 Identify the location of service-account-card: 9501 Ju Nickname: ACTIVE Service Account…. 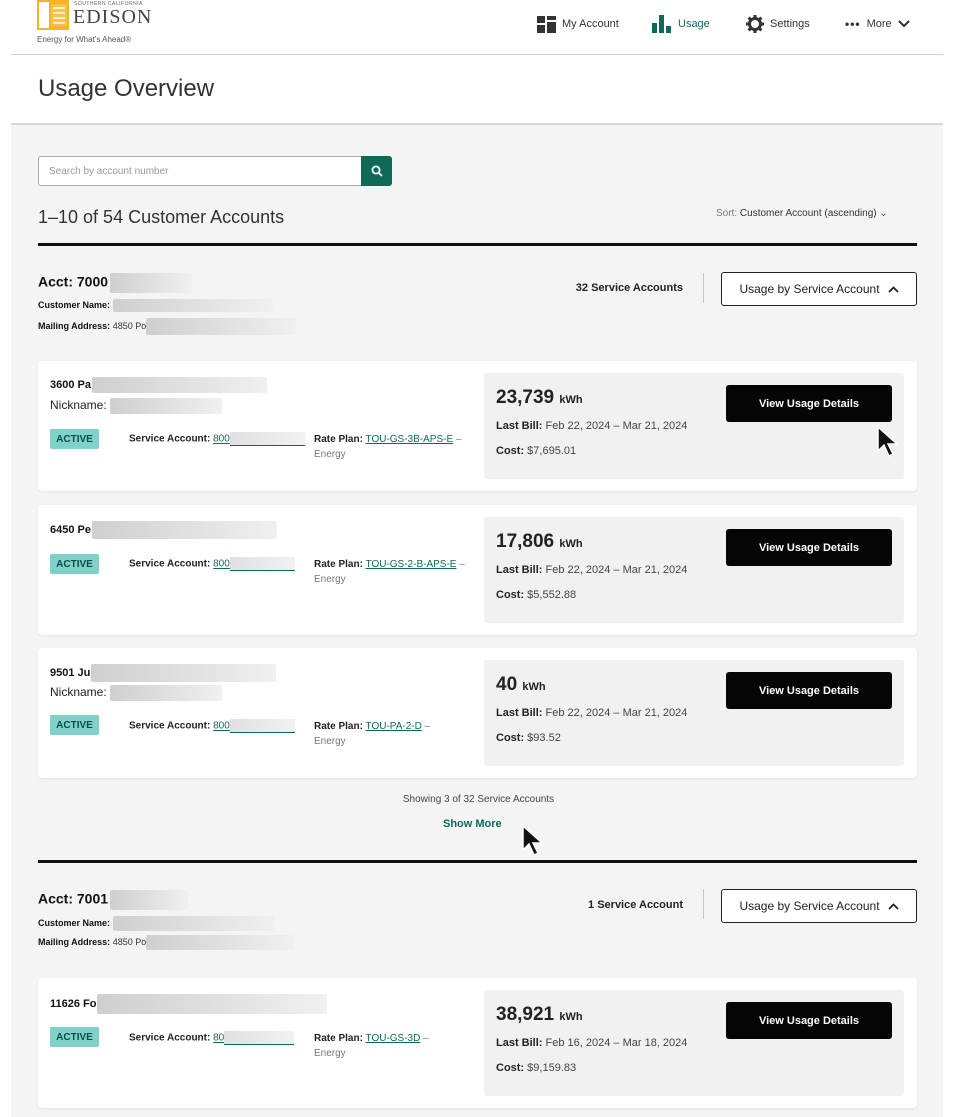
(477, 713).